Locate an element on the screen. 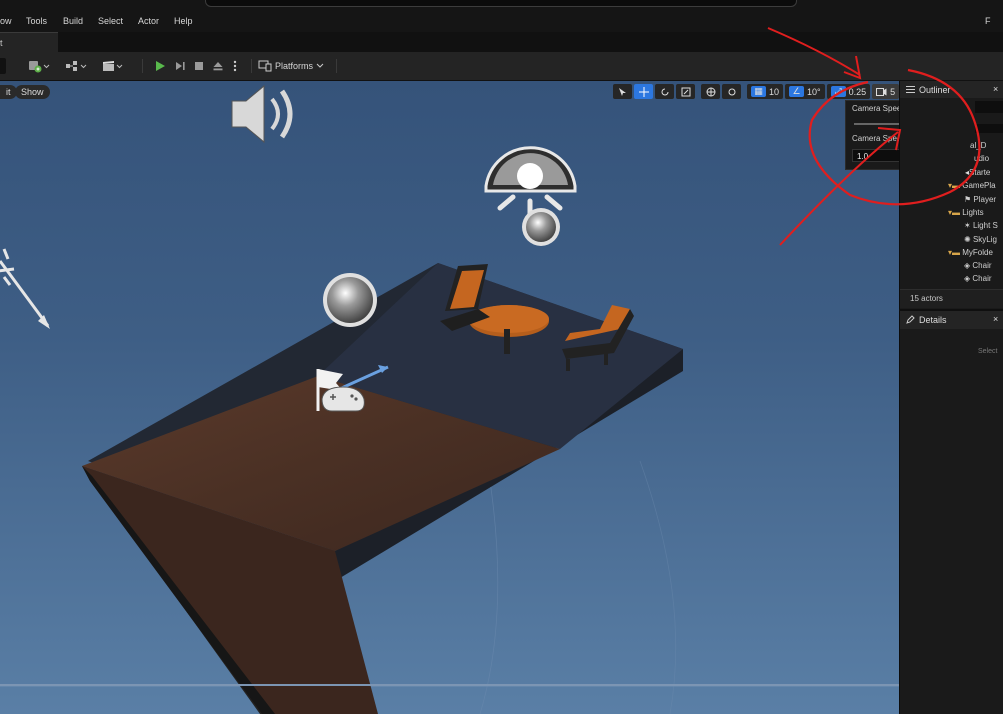  details-tab: Details × is located at coordinates (951, 320).